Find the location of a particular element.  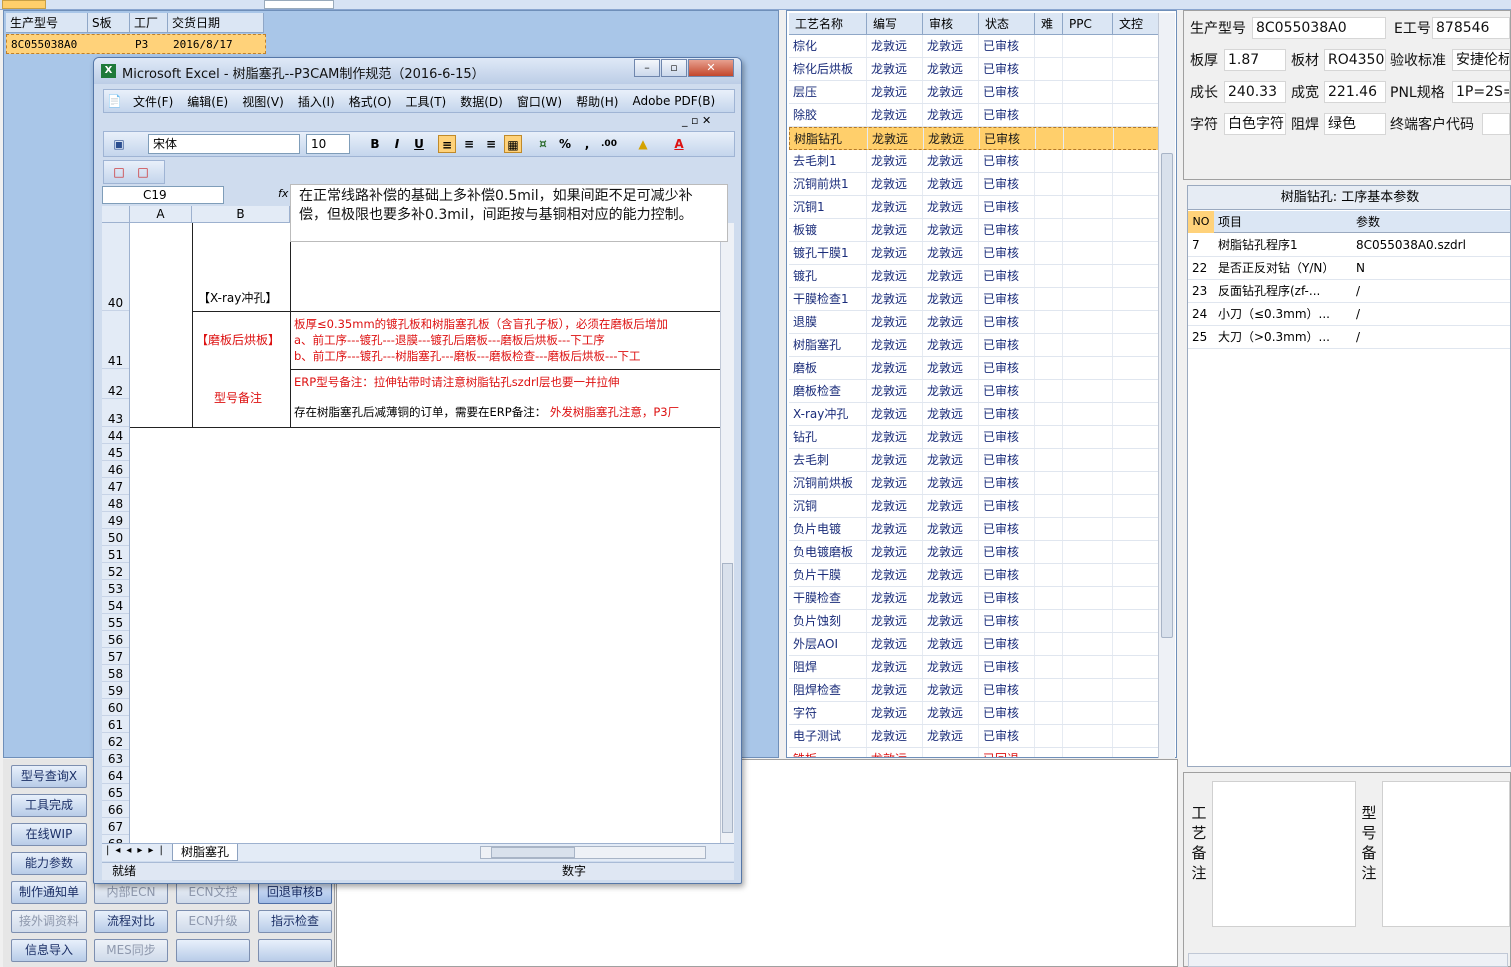

italic-icon: I is located at coordinates (397, 144).